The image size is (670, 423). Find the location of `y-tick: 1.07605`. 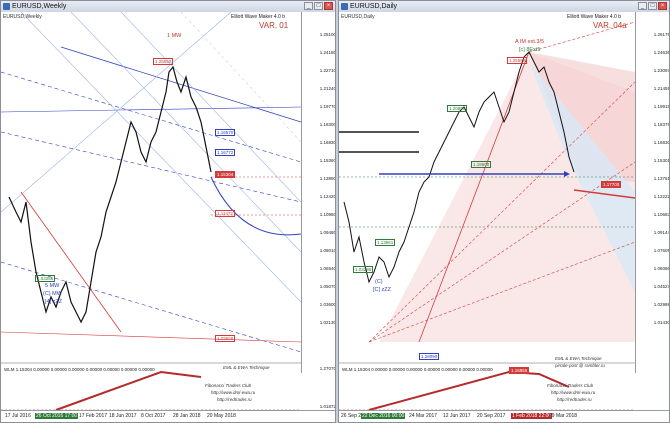

y-tick: 1.07605 is located at coordinates (661, 250).